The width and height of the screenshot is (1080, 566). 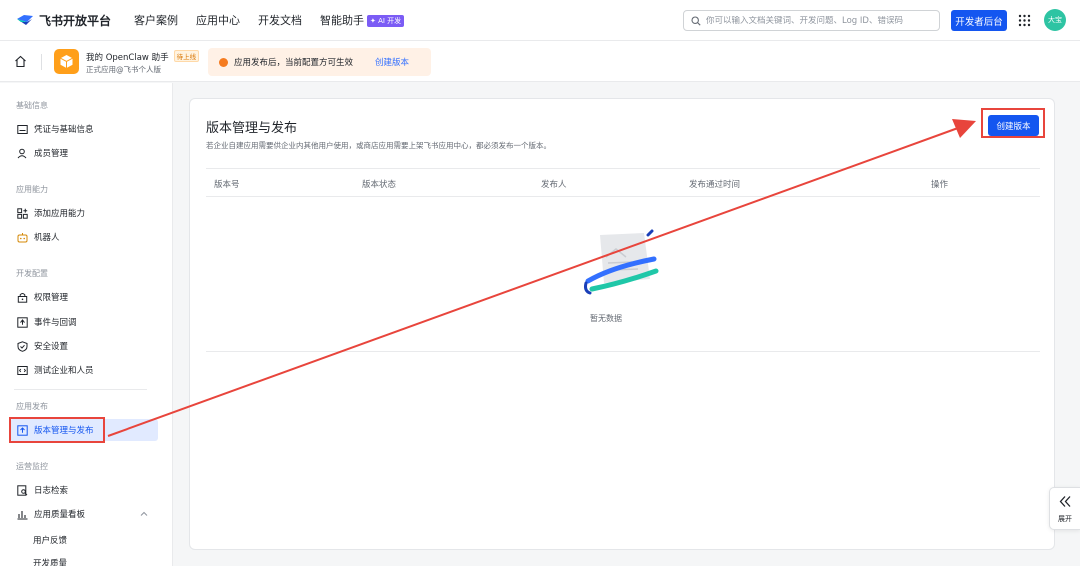 What do you see at coordinates (1013, 125) in the screenshot?
I see `create-version-button: 创建版本` at bounding box center [1013, 125].